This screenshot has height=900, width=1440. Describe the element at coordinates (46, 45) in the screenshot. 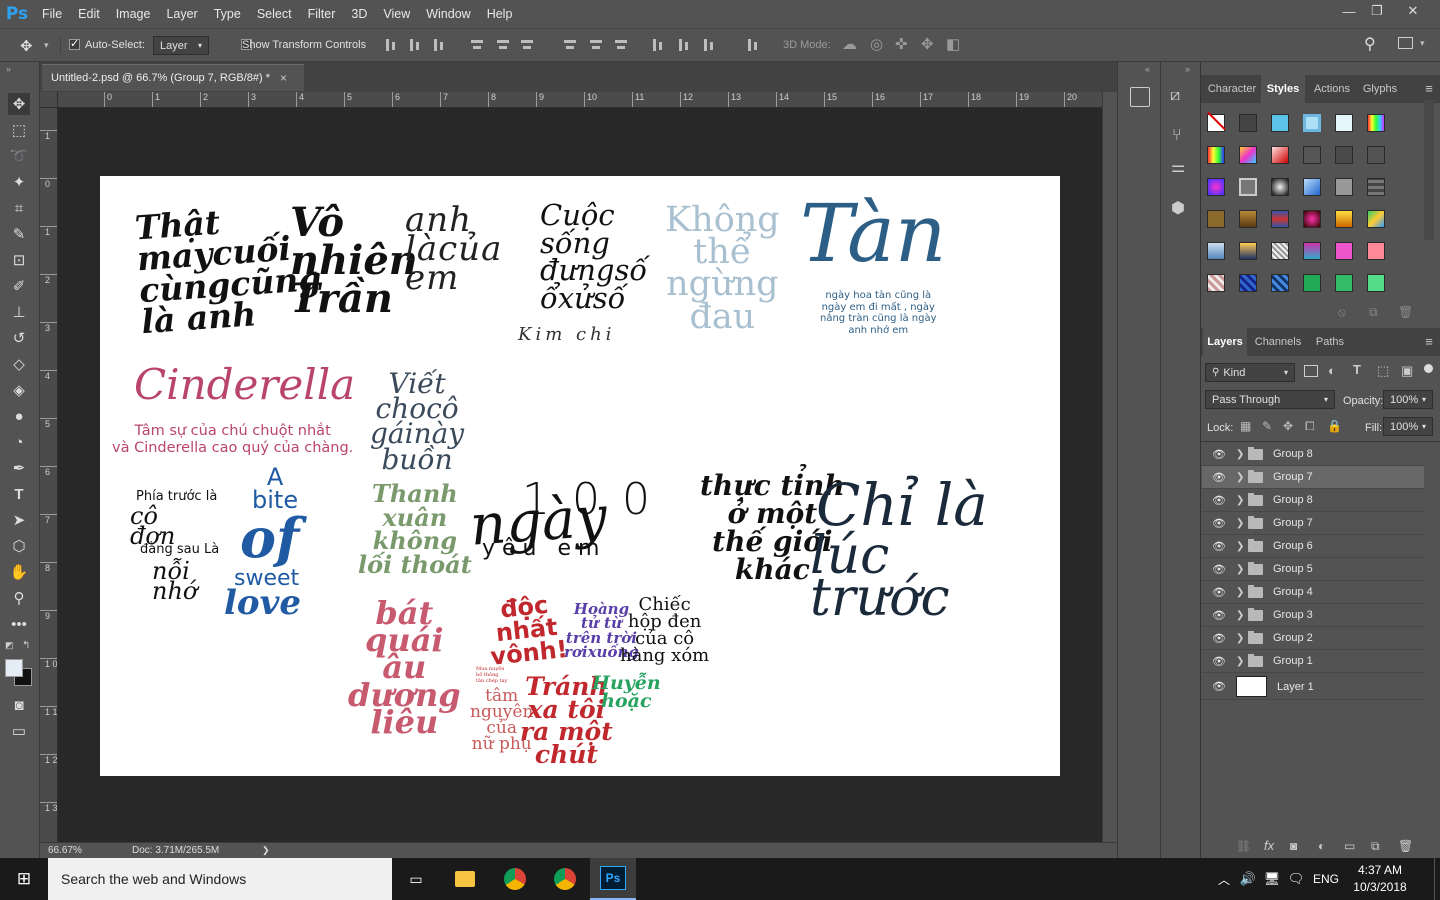

I see `tool-preset-chevron-icon: ▾` at that location.